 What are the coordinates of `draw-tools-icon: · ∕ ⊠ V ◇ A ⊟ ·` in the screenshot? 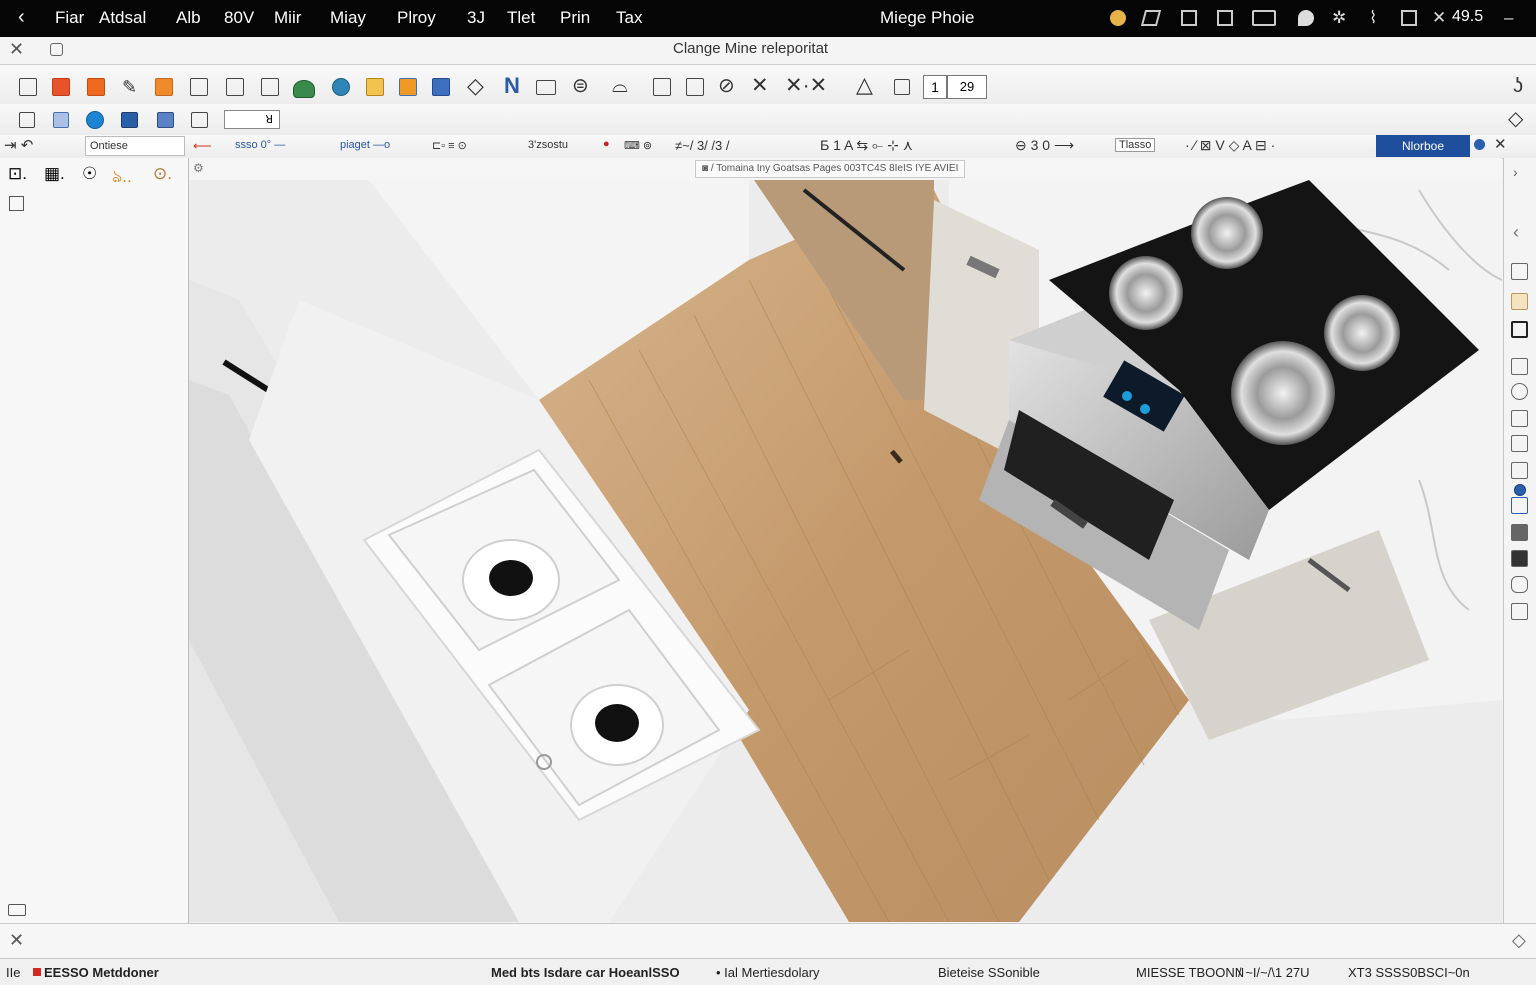 It's located at (1230, 145).